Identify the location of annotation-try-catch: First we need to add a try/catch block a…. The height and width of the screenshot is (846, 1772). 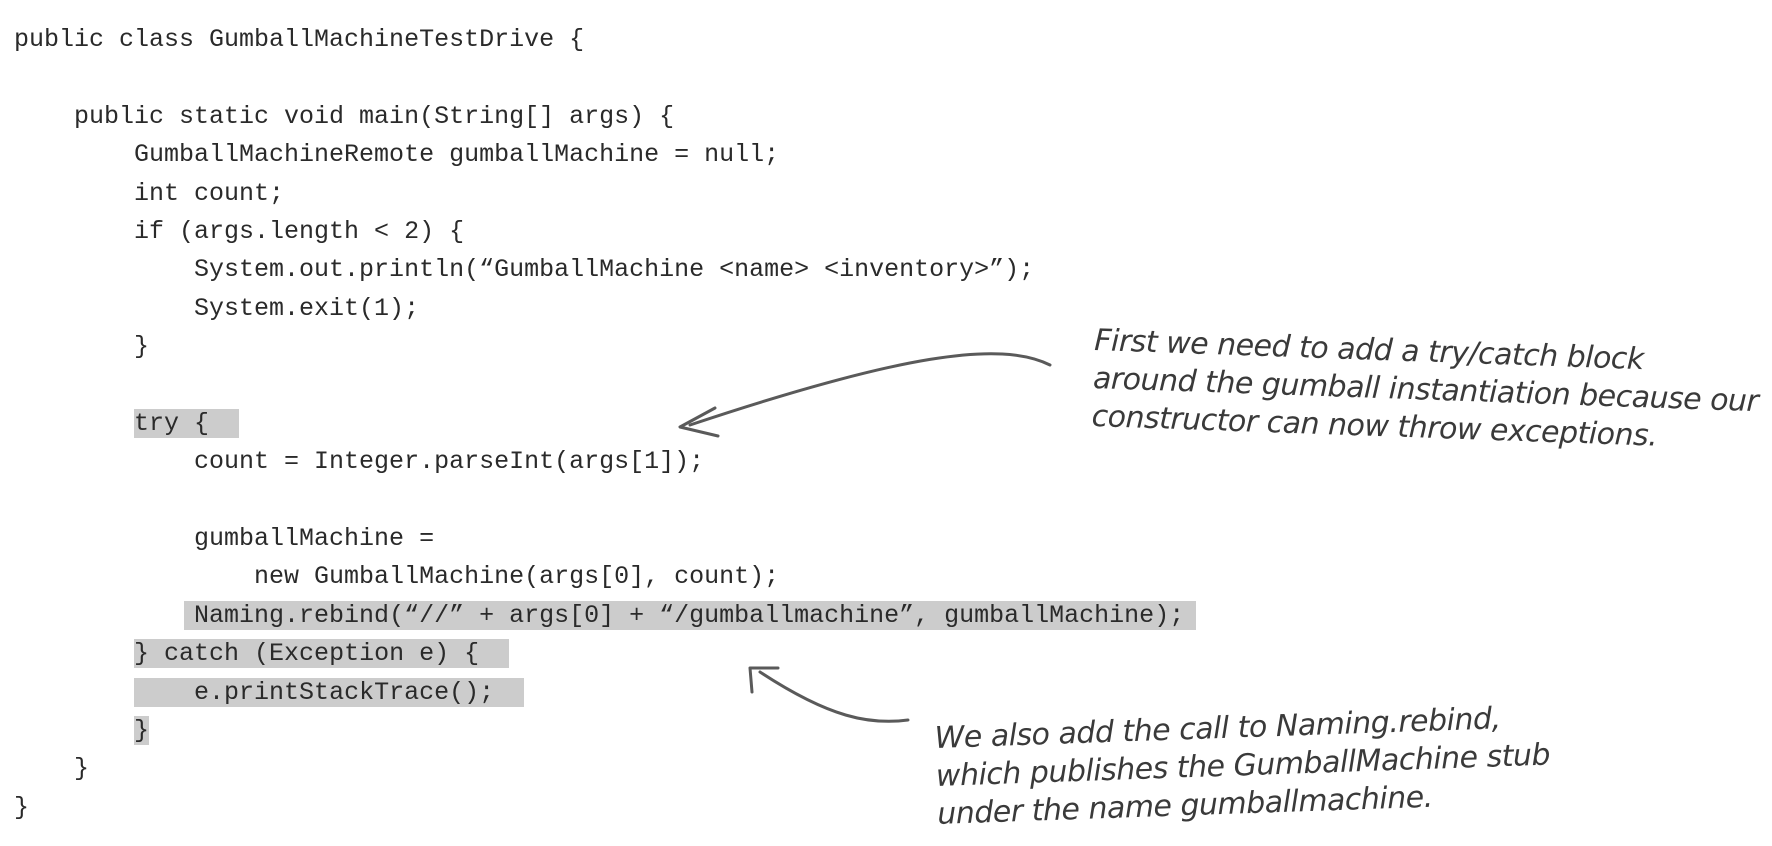
(1425, 390).